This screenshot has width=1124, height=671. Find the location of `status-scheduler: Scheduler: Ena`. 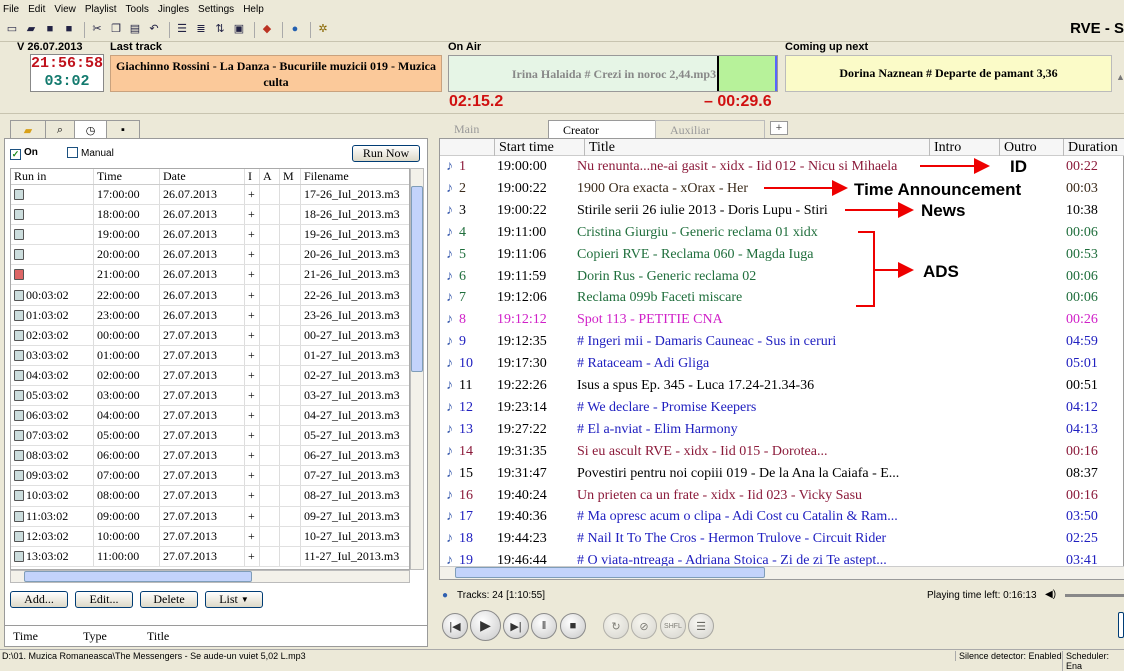

status-scheduler: Scheduler: Ena is located at coordinates (1093, 661).